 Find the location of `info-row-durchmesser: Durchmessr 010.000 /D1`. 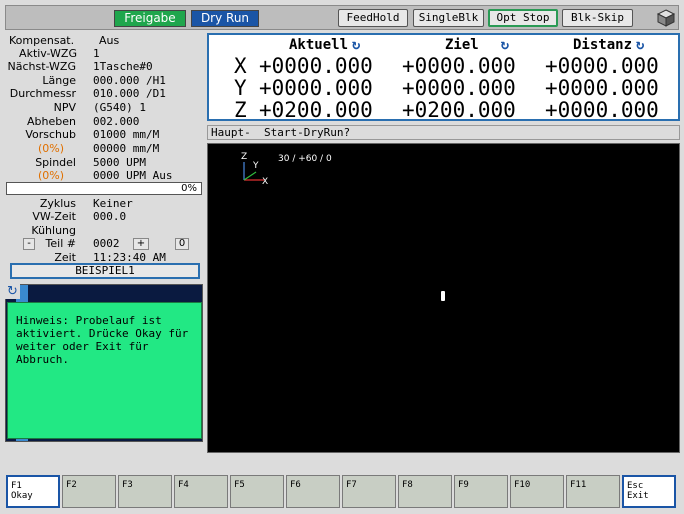

info-row-durchmesser: Durchmessr 010.000 /D1 is located at coordinates (104, 93).